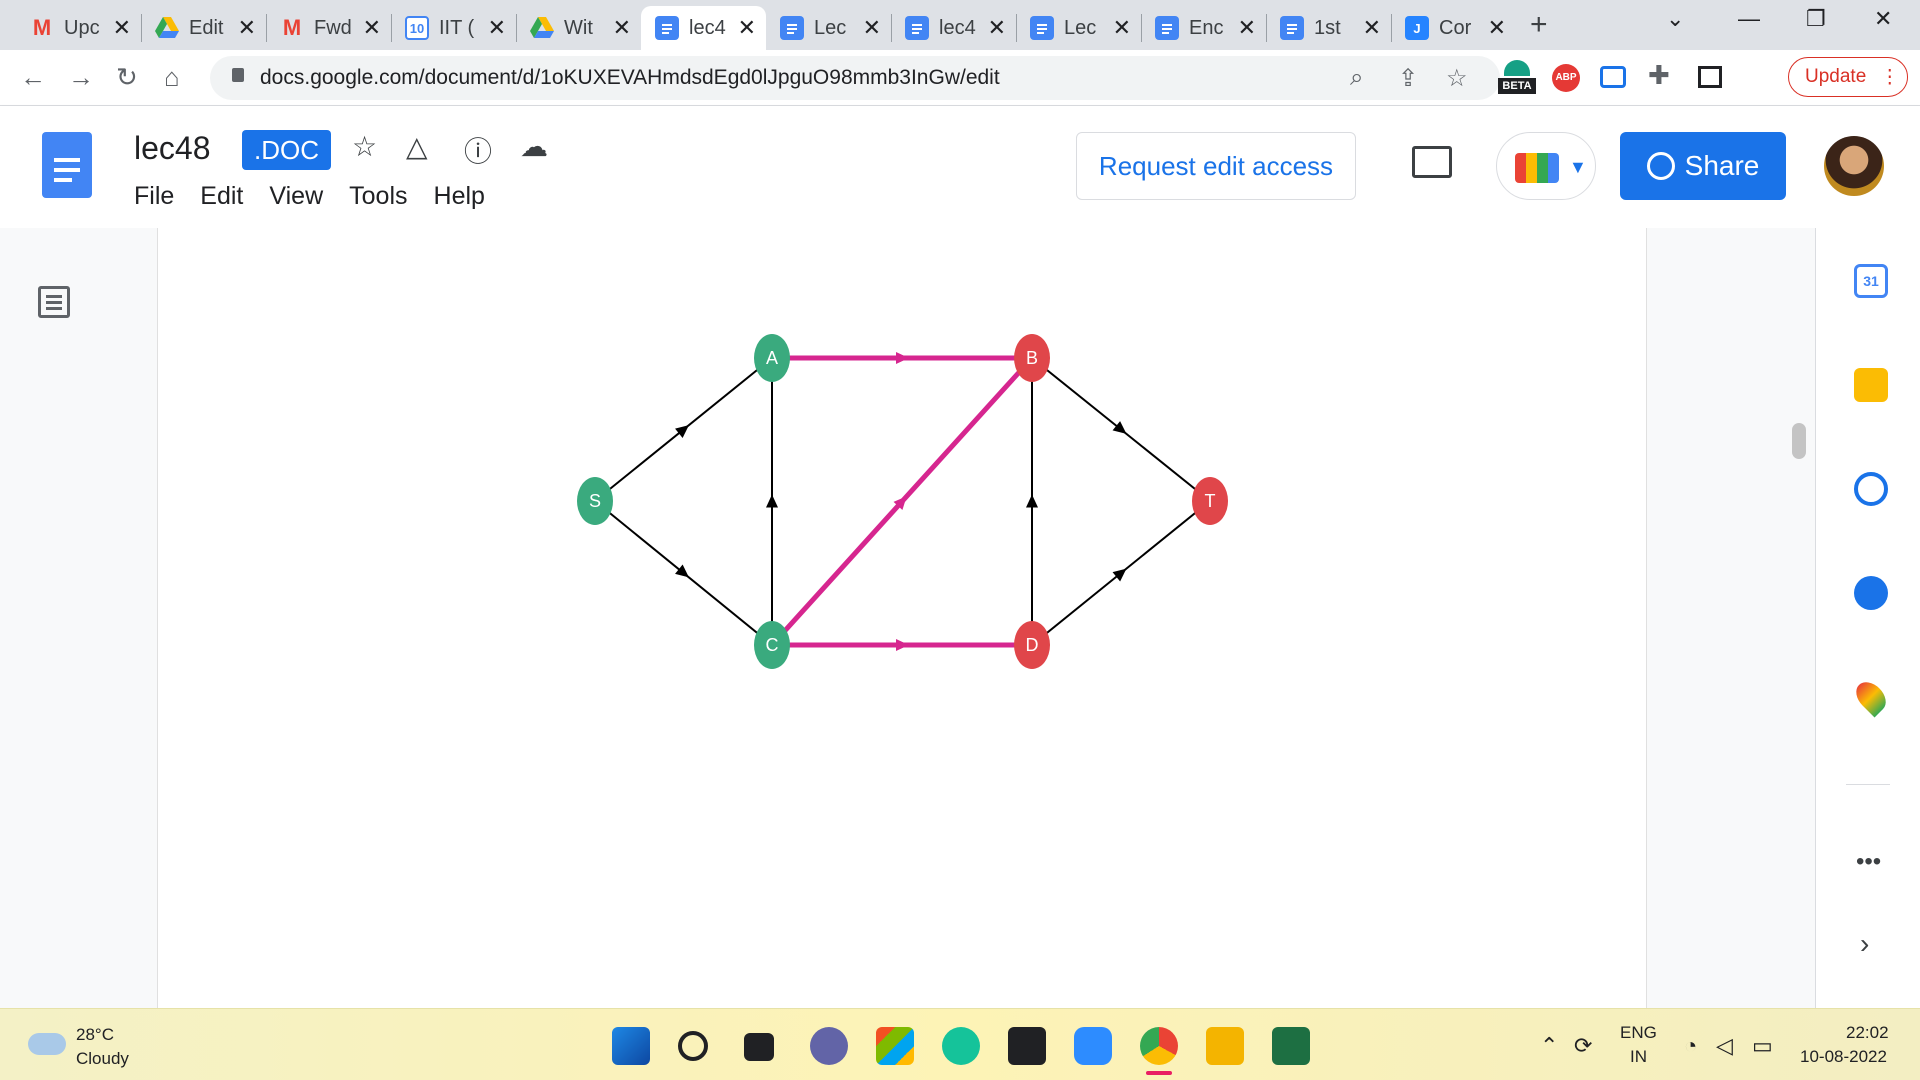  Describe the element at coordinates (238, 75) in the screenshot. I see `lock-icon` at that location.